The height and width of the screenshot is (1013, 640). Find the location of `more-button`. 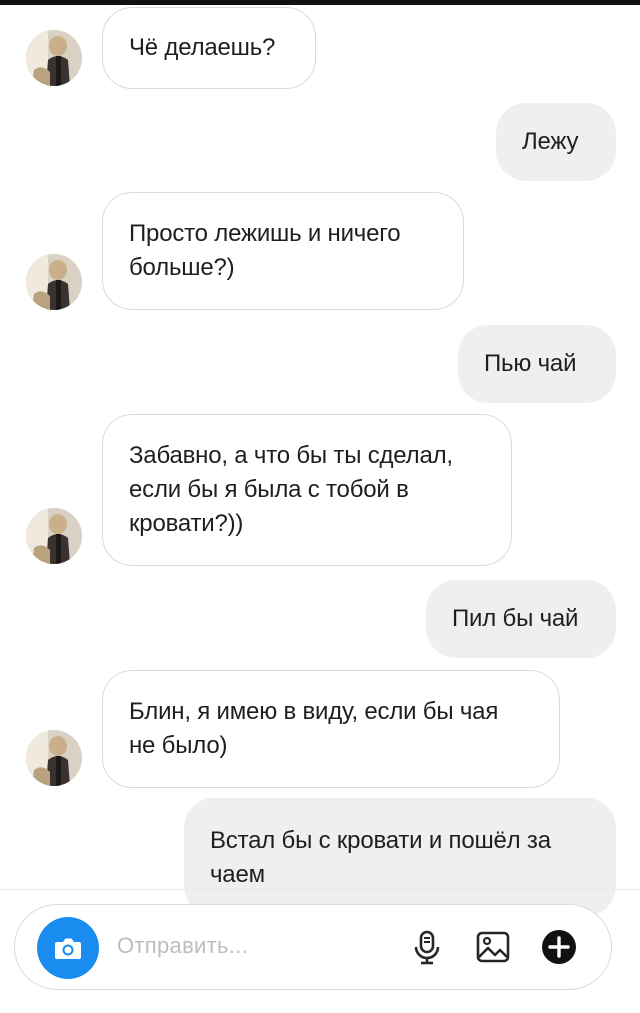

more-button is located at coordinates (559, 947).